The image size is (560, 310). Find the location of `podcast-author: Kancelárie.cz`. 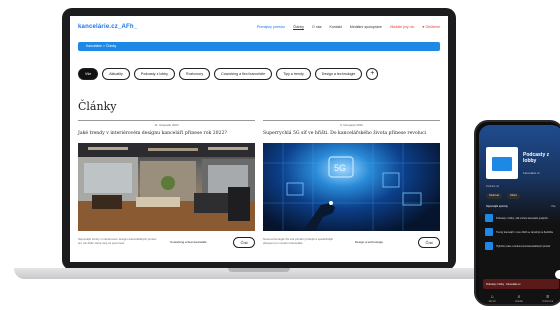

podcast-author: Kancelárie.cz is located at coordinates (531, 173).